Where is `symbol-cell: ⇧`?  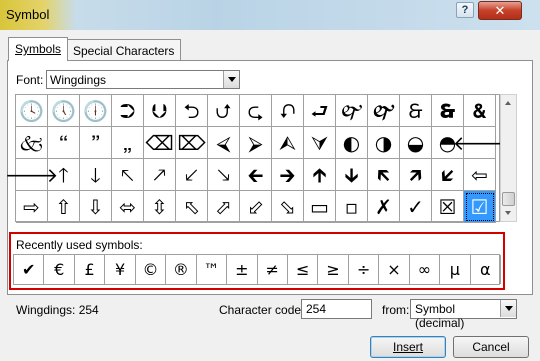
symbol-cell: ⇧ is located at coordinates (64, 207).